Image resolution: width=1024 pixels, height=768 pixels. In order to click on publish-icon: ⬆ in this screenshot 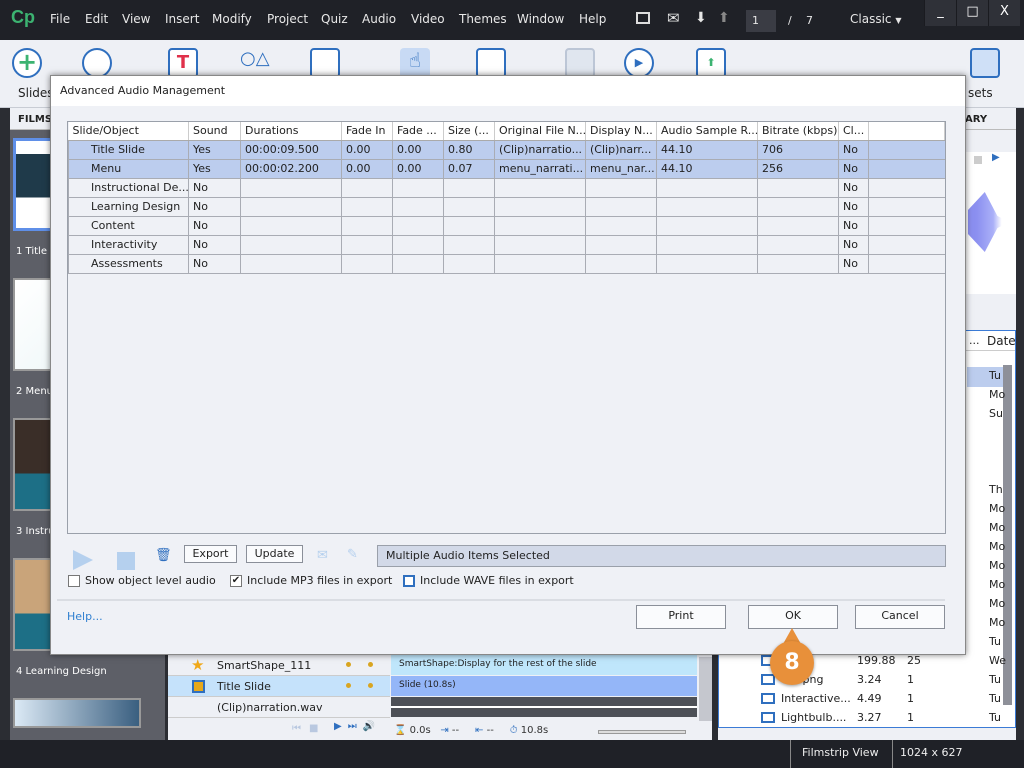, I will do `click(711, 63)`.